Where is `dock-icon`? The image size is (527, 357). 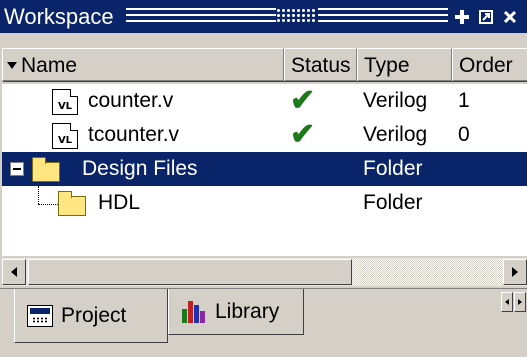
dock-icon is located at coordinates (462, 17).